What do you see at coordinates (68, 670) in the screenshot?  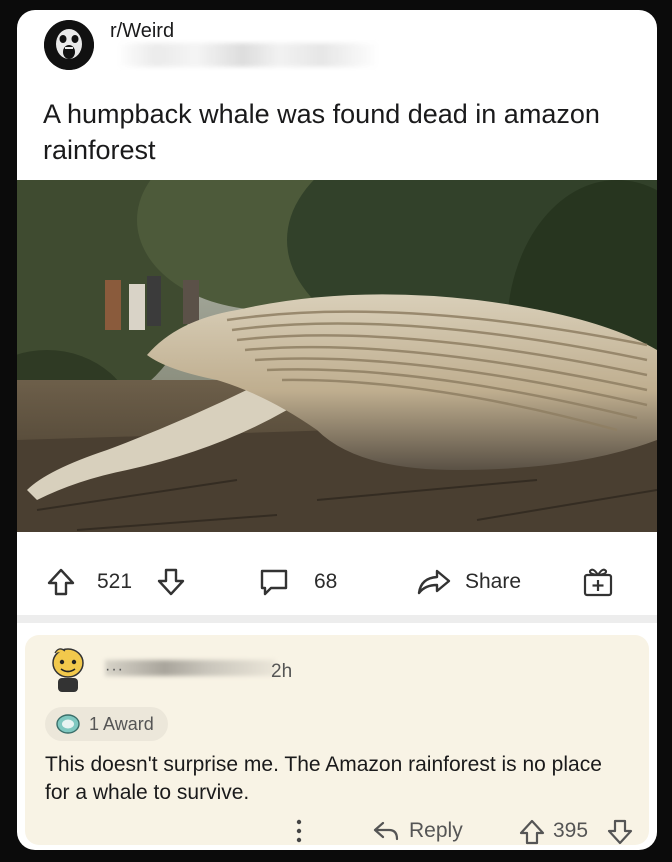 I see `commenter-avatar` at bounding box center [68, 670].